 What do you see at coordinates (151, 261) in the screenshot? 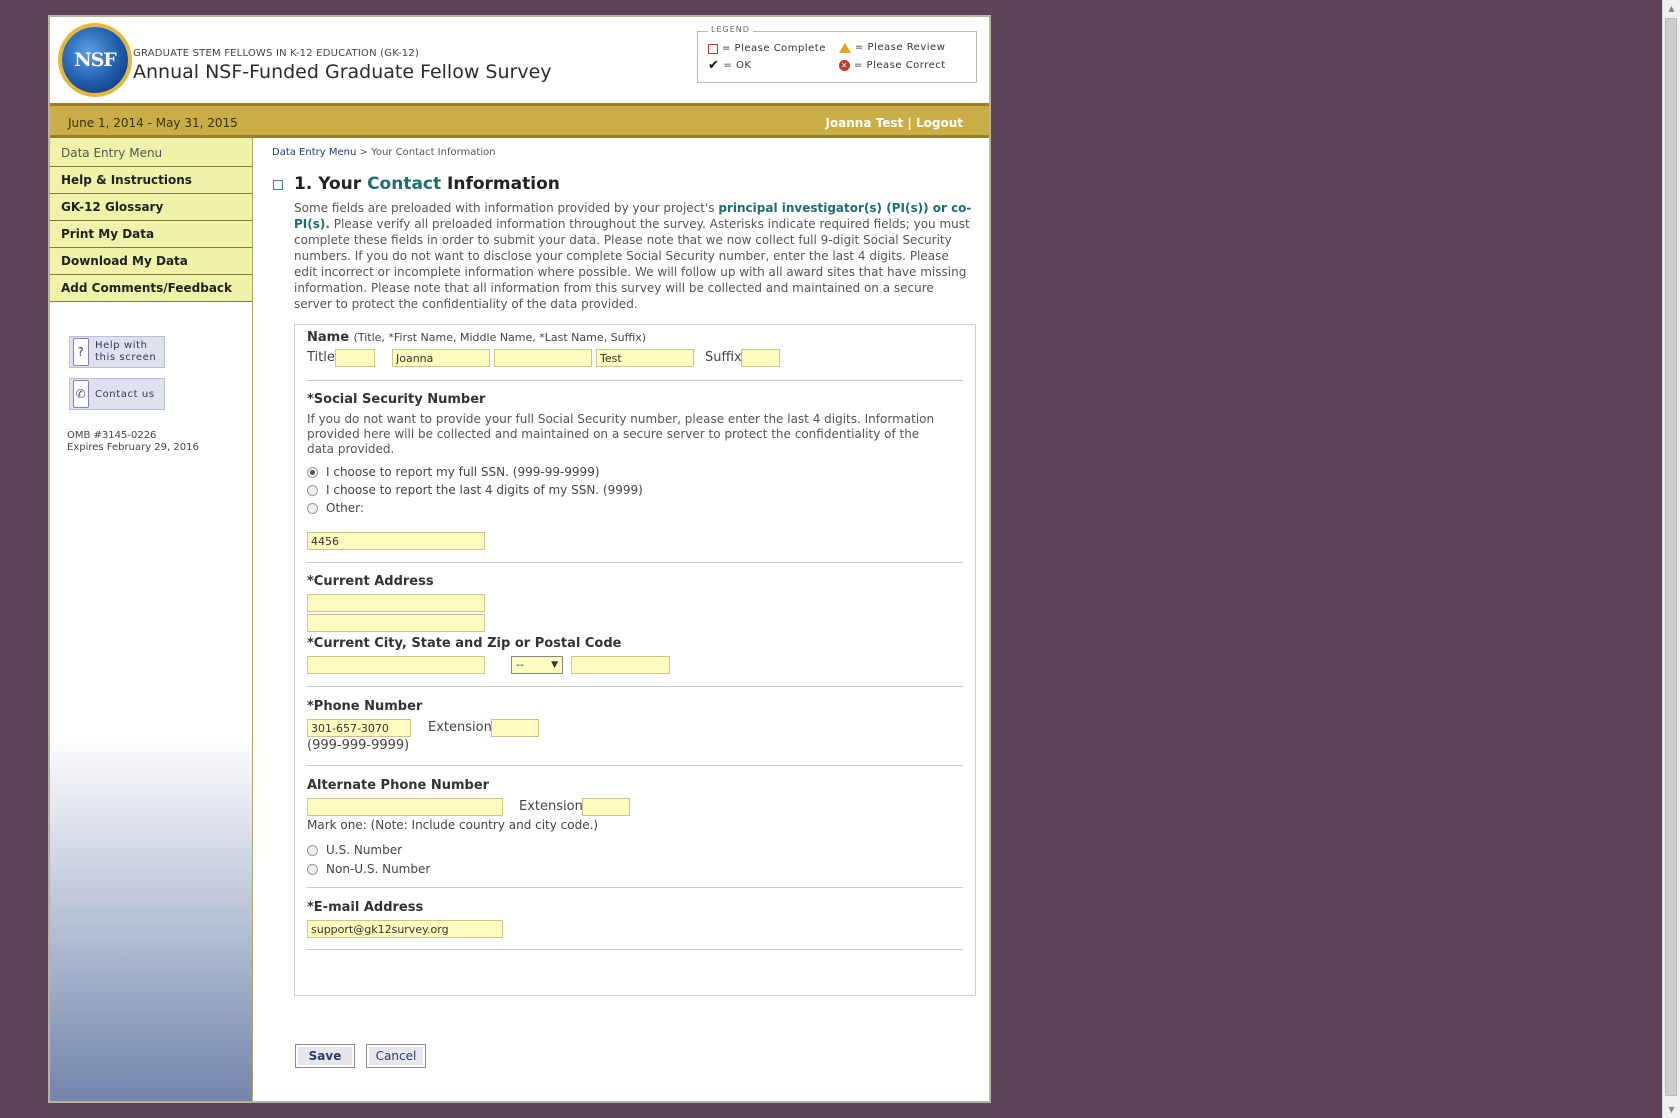
I see `sidebar-item-download-data: Download My Data` at bounding box center [151, 261].